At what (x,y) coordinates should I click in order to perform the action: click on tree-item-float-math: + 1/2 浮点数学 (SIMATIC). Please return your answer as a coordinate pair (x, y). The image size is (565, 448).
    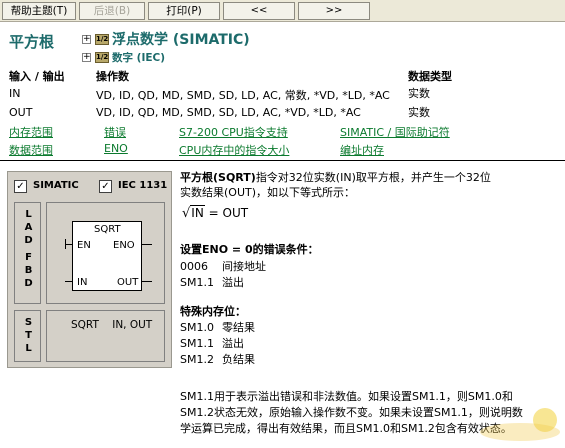
    Looking at the image, I should click on (166, 39).